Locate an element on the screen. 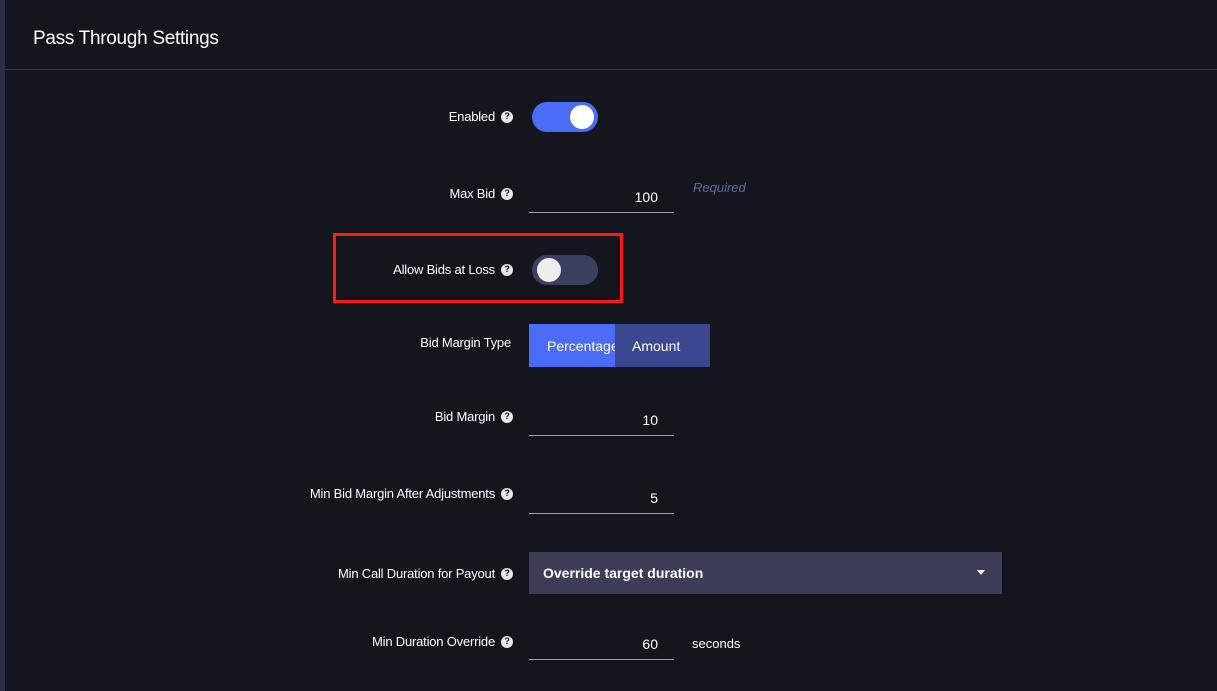 The width and height of the screenshot is (1217, 691). header-divider is located at coordinates (611, 69).